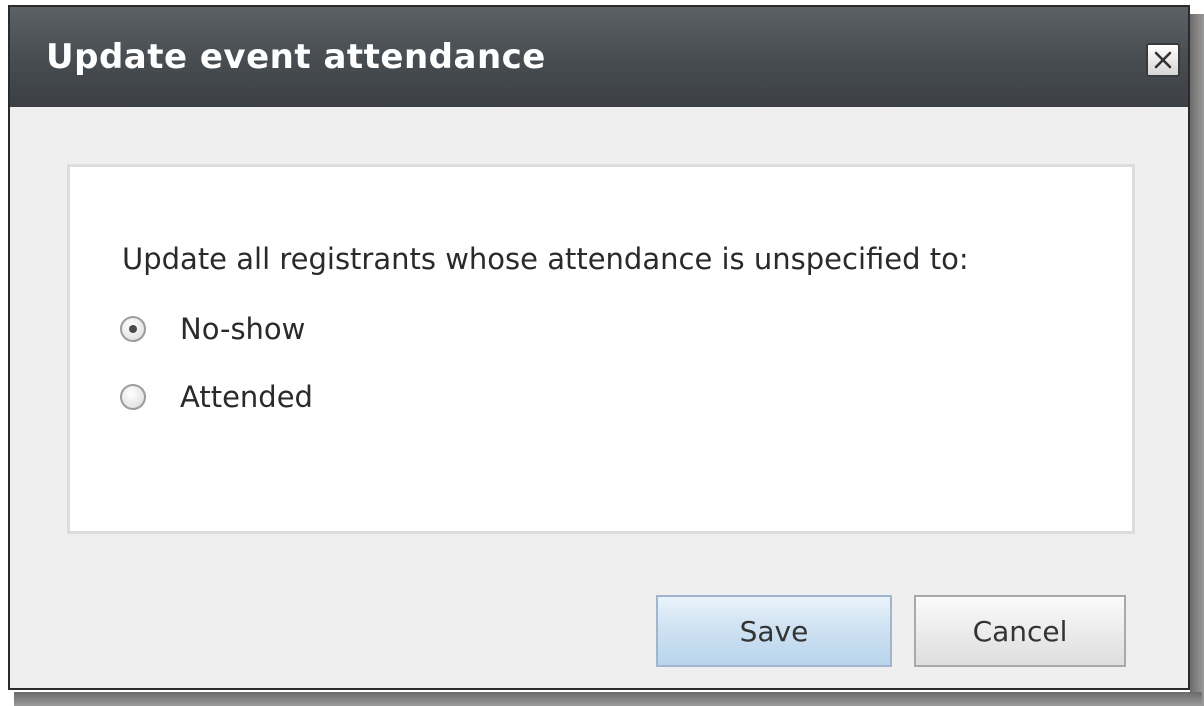  What do you see at coordinates (1197, 360) in the screenshot?
I see `dialog-shadow-right` at bounding box center [1197, 360].